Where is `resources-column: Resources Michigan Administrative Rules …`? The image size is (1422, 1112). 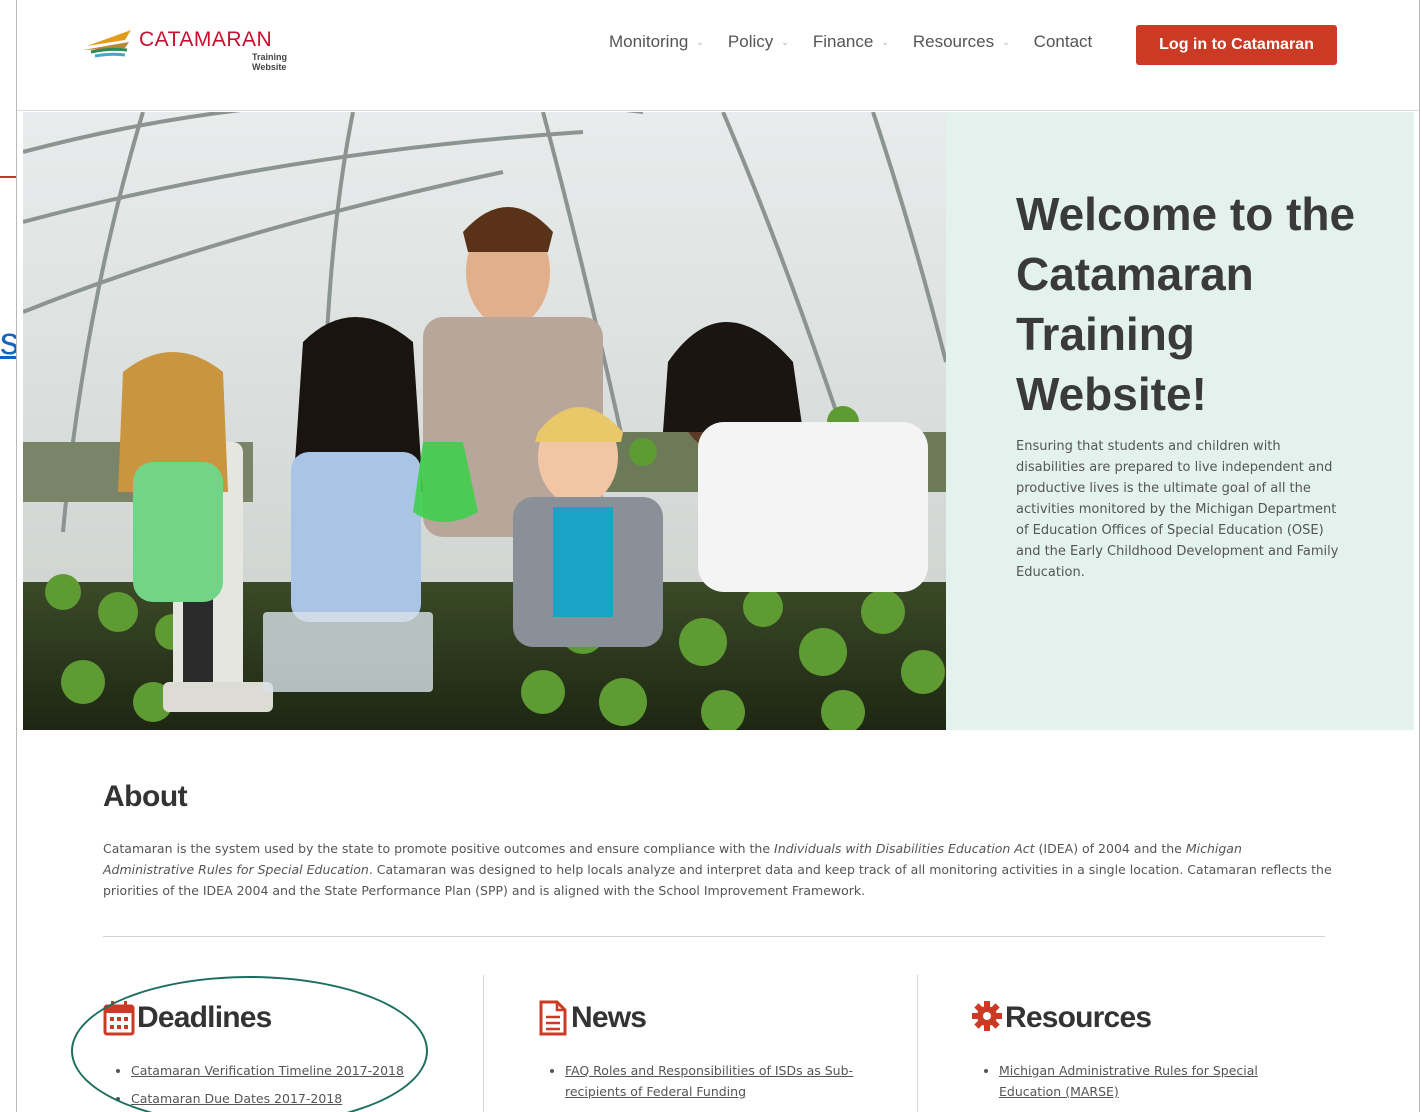
resources-column: Resources Michigan Administrative Rules … is located at coordinates (1136, 1052).